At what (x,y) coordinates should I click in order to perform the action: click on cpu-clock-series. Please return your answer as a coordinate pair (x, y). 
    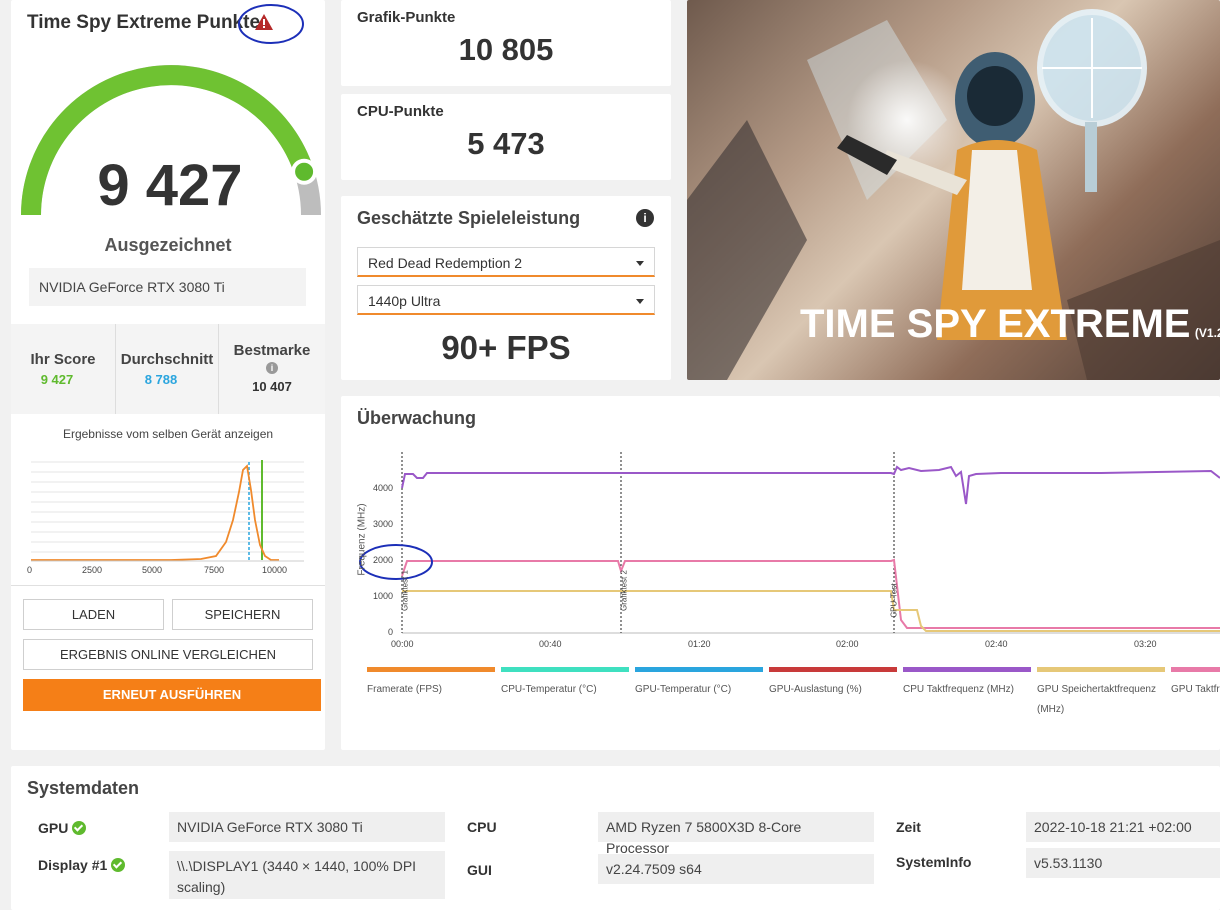
    Looking at the image, I should click on (810, 485).